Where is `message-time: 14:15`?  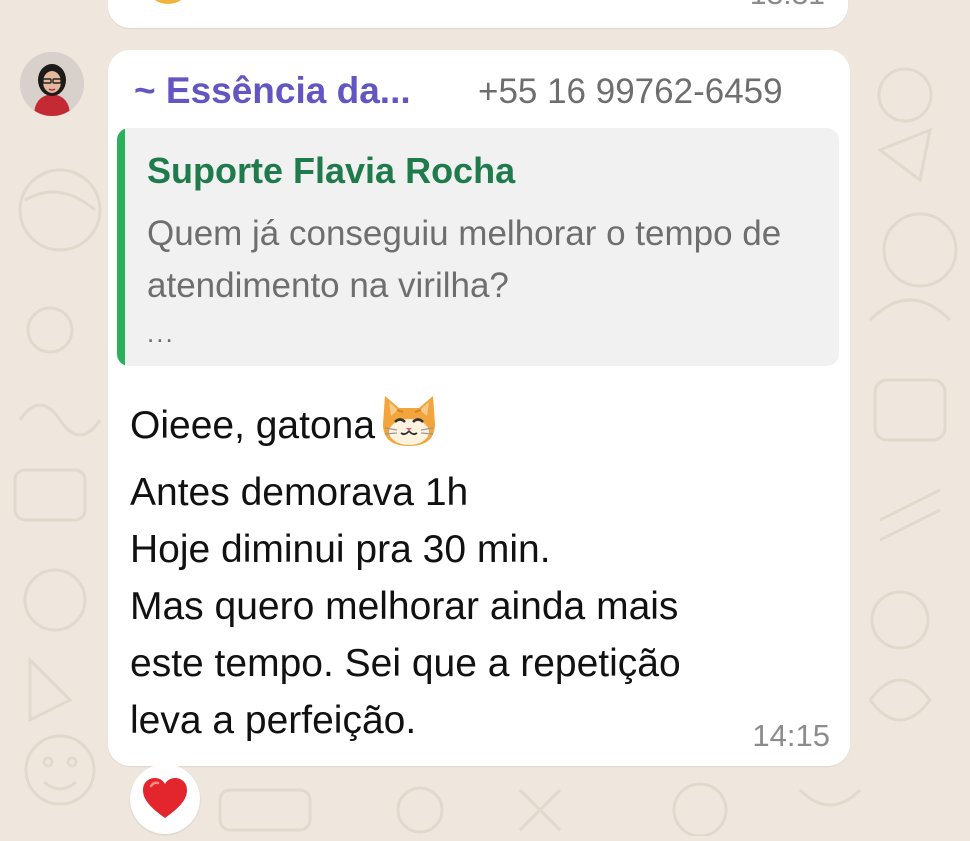 message-time: 14:15 is located at coordinates (791, 735).